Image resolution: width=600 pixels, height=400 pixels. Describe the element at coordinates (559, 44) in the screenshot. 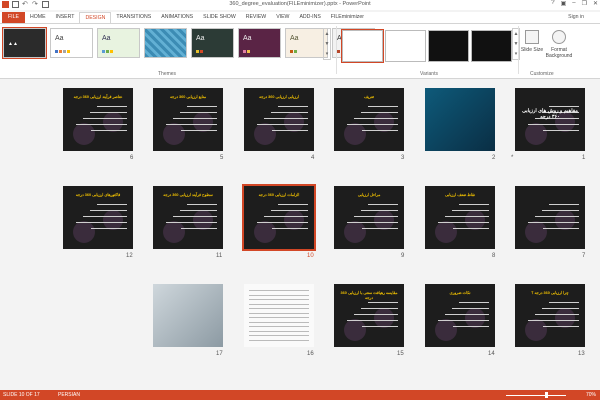

I see `format-background-button: Format Background` at that location.